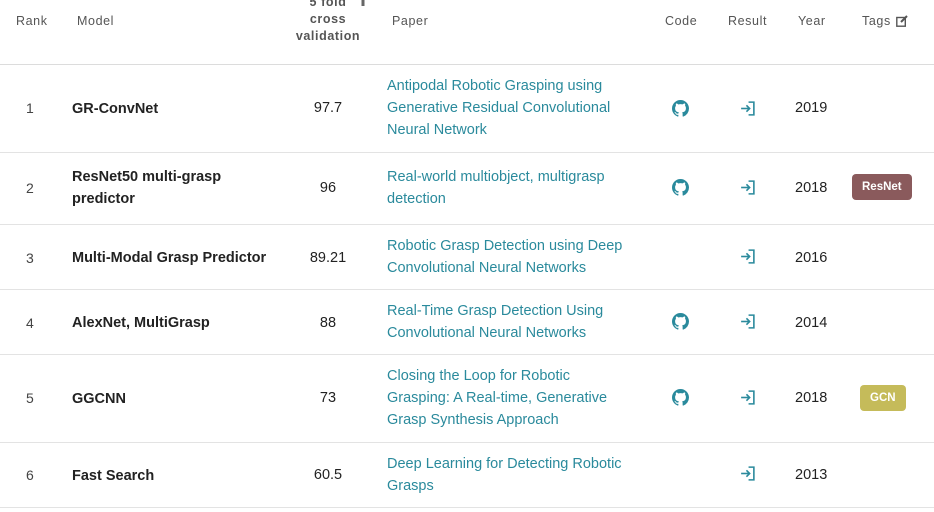 The image size is (934, 512). I want to click on paper-title-line3: Grasp Synthesis Approach, so click(473, 420).